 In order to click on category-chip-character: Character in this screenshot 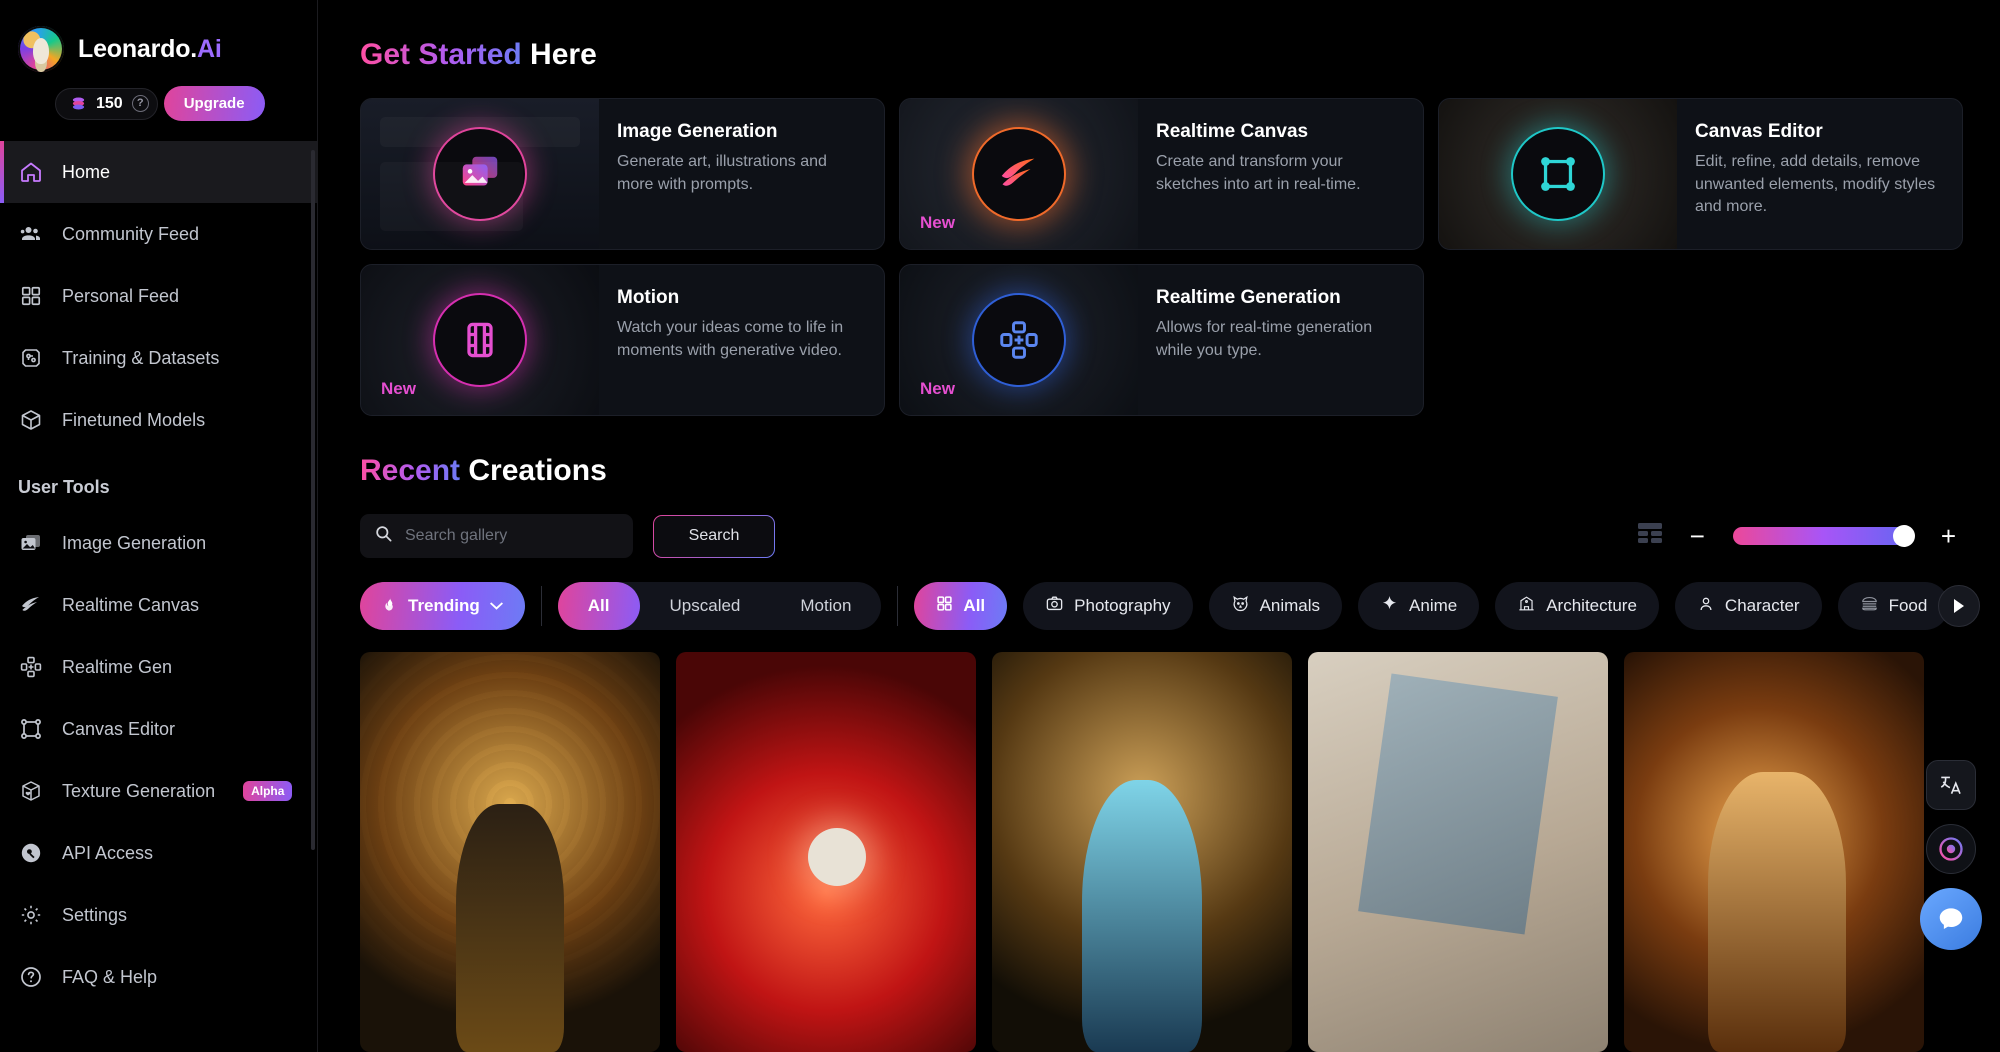, I will do `click(1748, 606)`.